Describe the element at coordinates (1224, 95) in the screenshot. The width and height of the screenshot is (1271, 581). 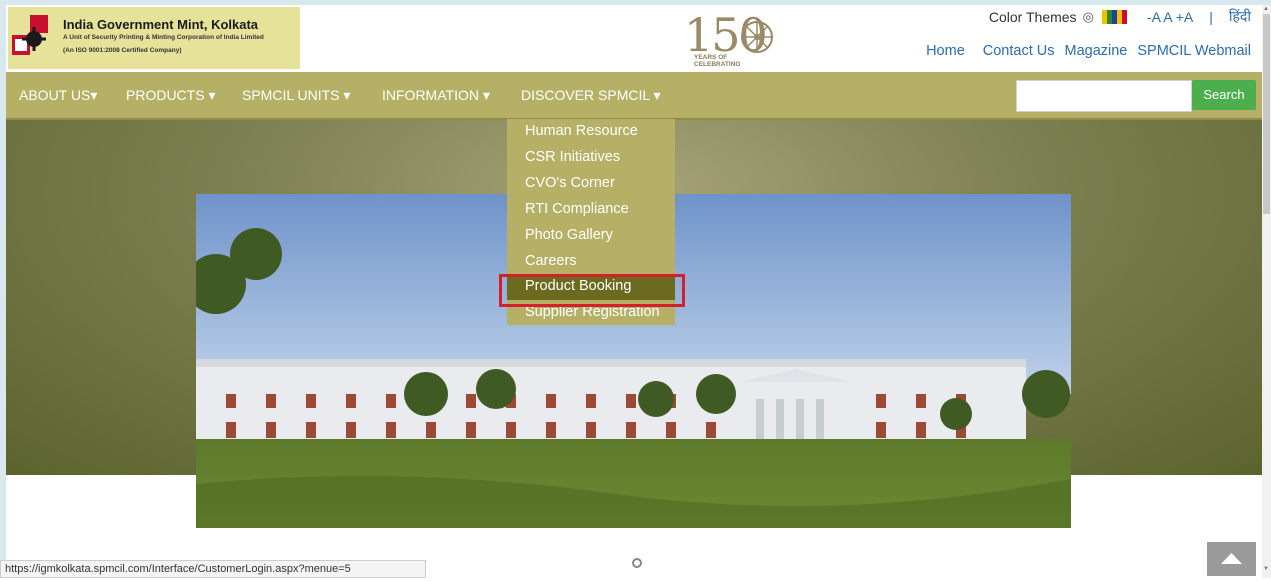
I see `search-button: Search` at that location.